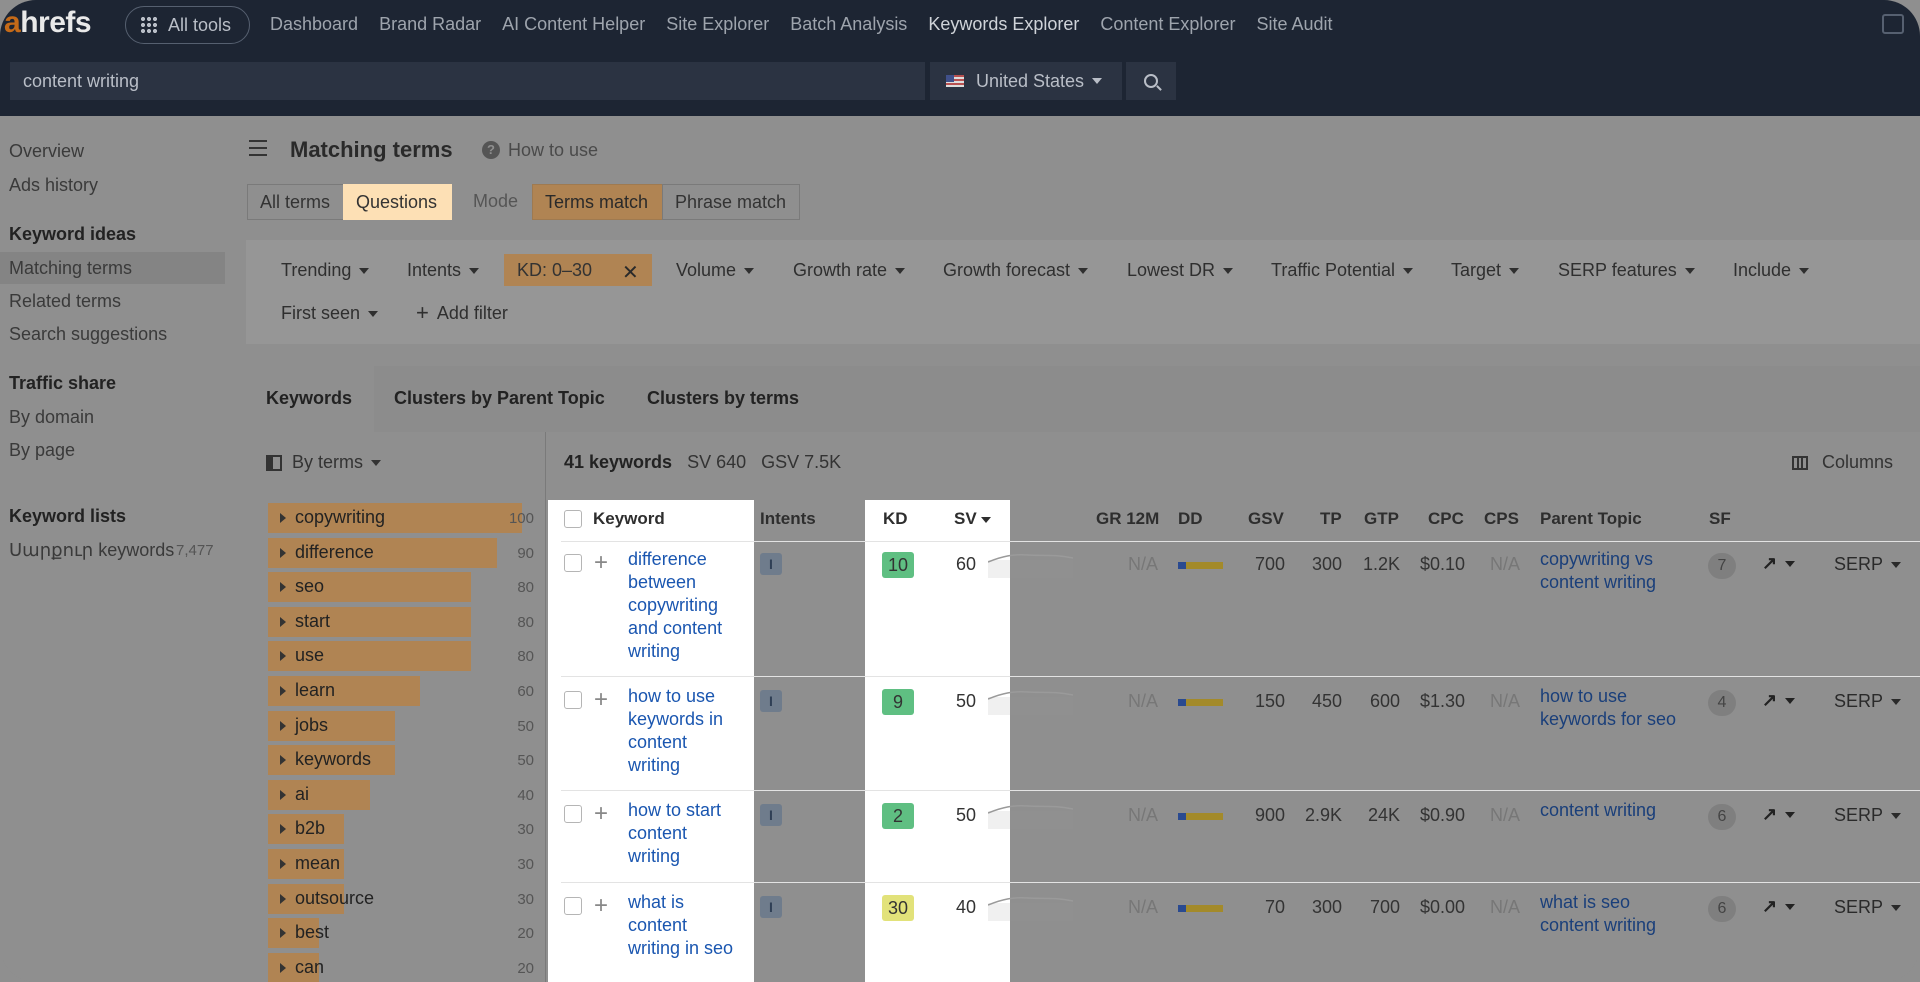 The width and height of the screenshot is (1920, 982). What do you see at coordinates (1842, 462) in the screenshot?
I see `columns-button: Columns` at bounding box center [1842, 462].